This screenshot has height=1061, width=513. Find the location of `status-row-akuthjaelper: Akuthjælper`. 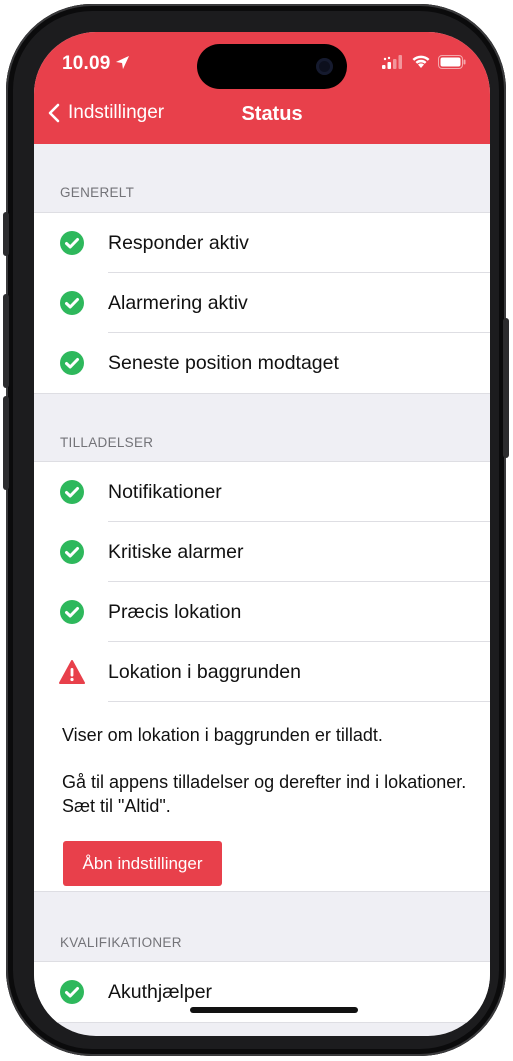

status-row-akuthjaelper: Akuthjælper is located at coordinates (262, 992).